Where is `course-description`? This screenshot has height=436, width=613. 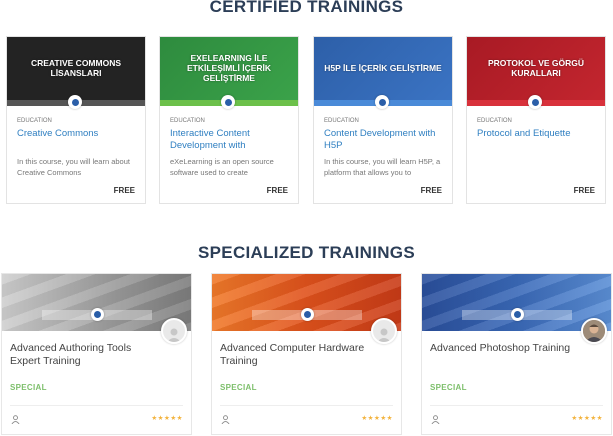 course-description is located at coordinates (538, 167).